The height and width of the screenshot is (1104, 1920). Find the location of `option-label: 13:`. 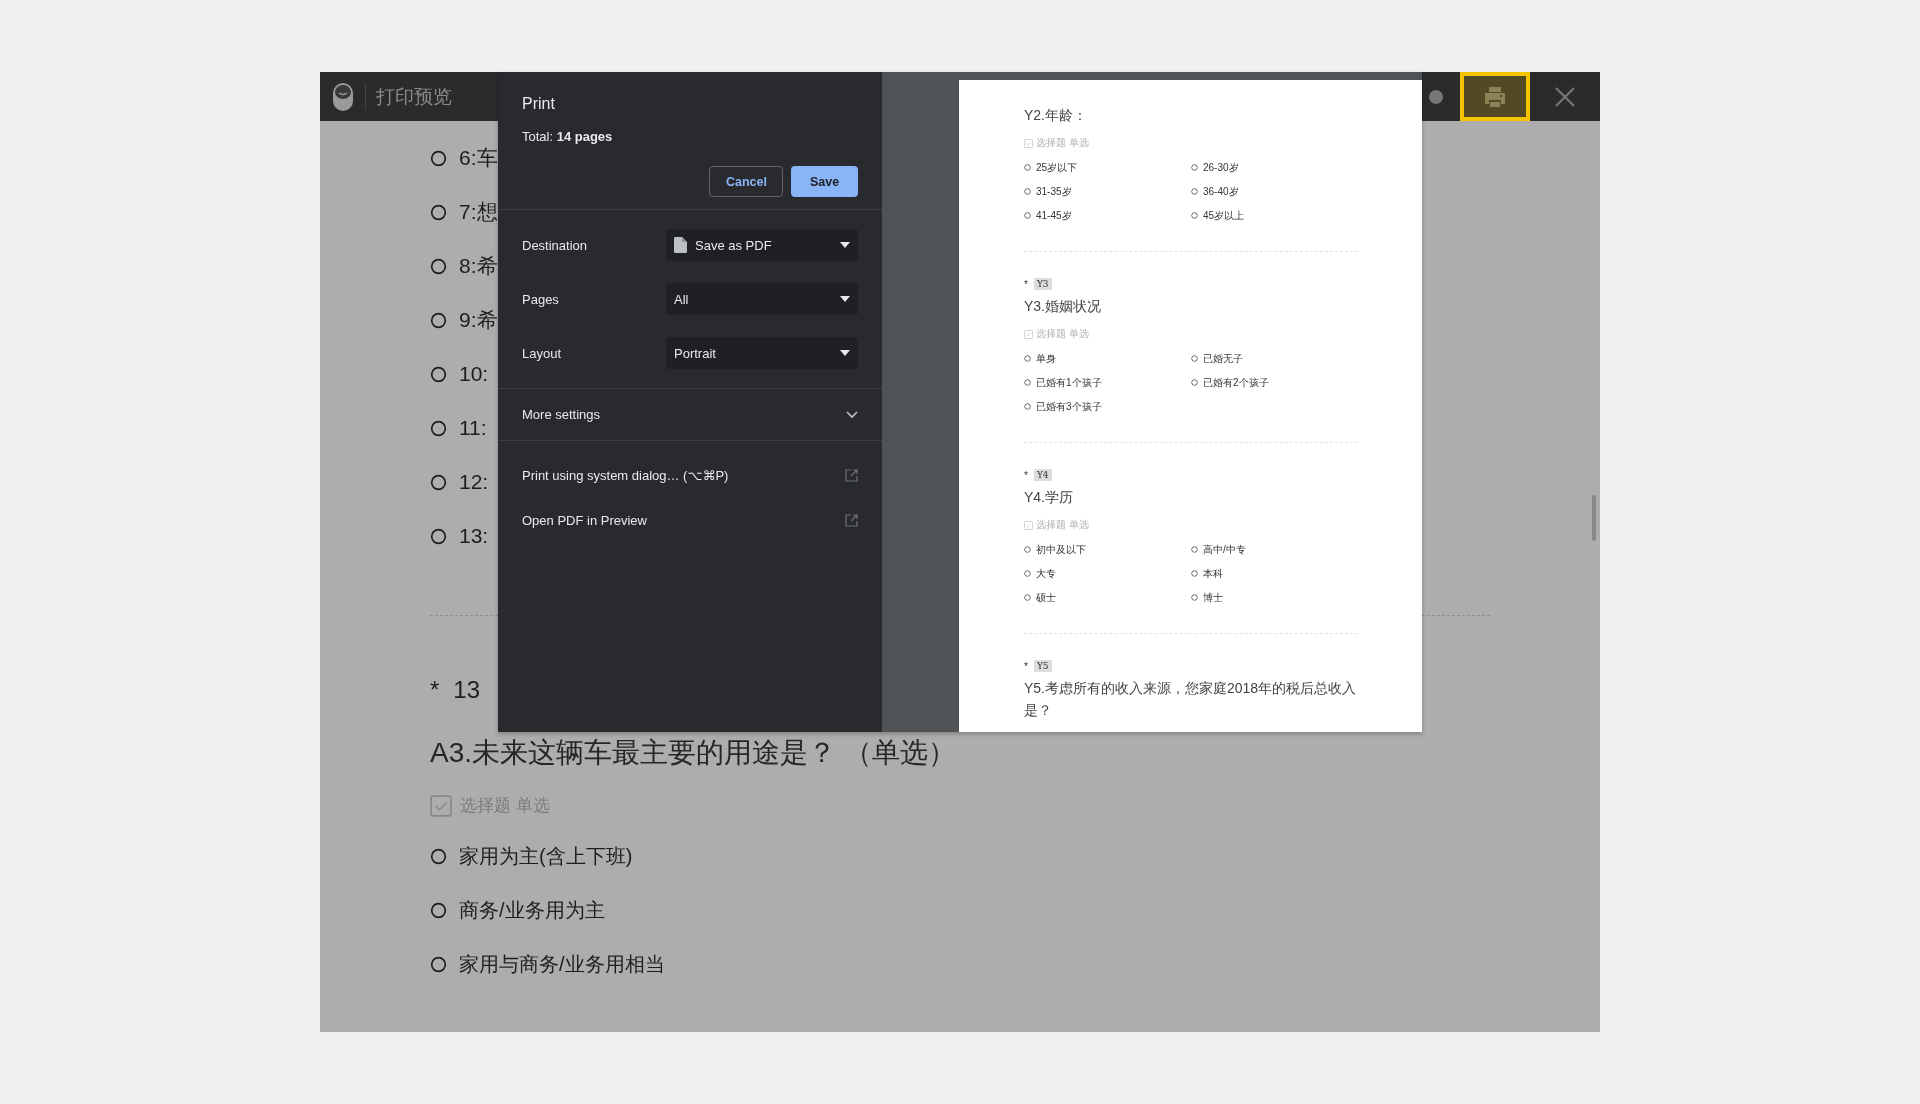

option-label: 13: is located at coordinates (474, 536).